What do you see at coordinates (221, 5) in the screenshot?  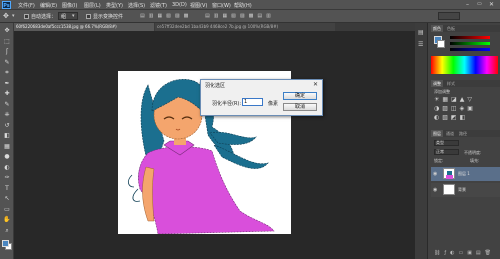 I see `menu-window: 窗口(W)` at bounding box center [221, 5].